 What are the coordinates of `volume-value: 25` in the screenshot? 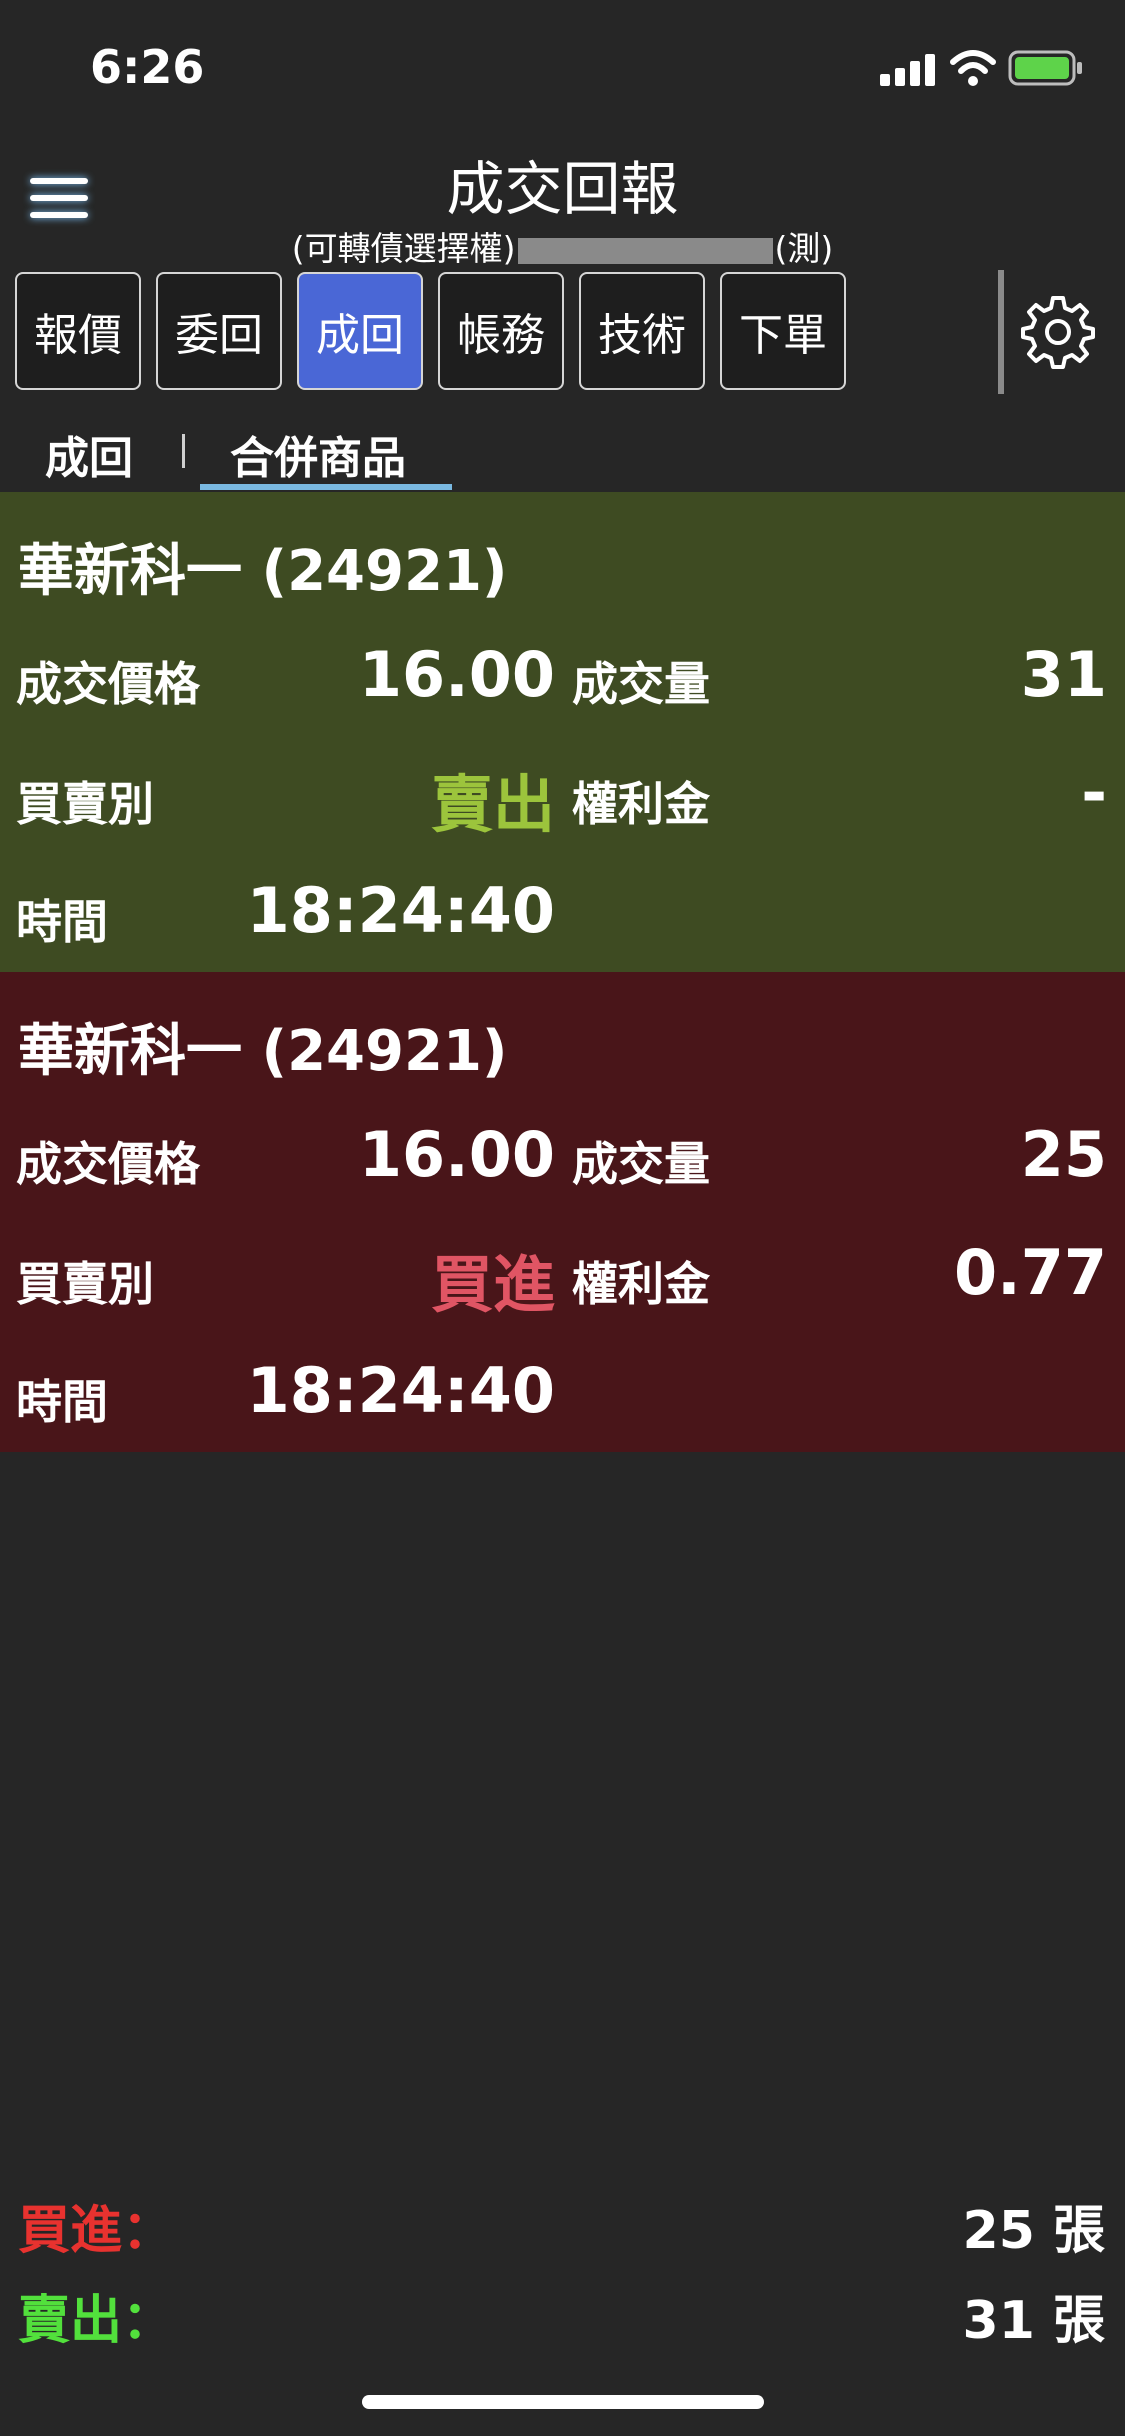 It's located at (1063, 1154).